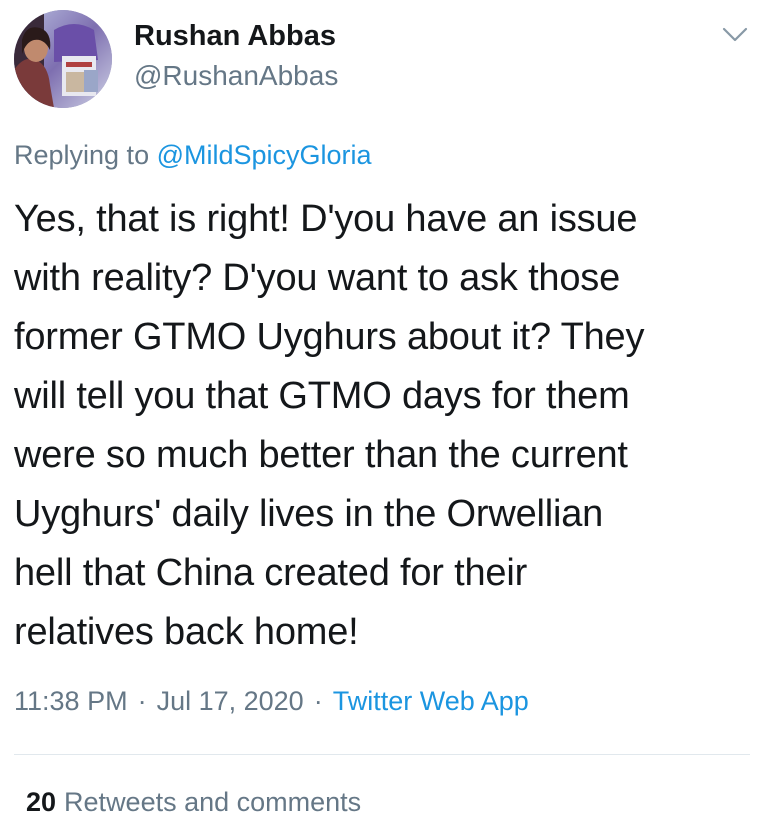 This screenshot has width=766, height=837. I want to click on profile-photo-icon, so click(63, 59).